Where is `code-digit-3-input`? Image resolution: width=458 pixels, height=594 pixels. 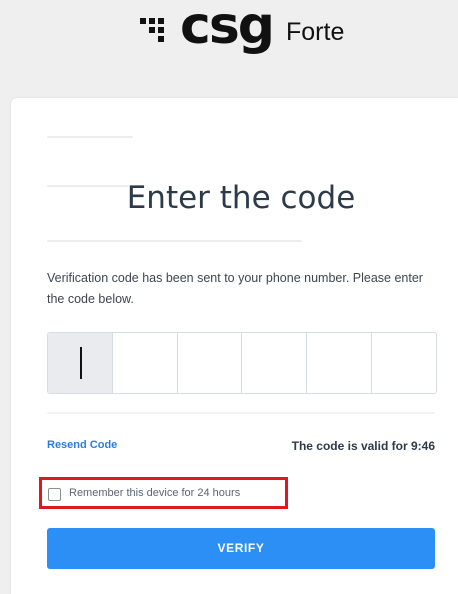 code-digit-3-input is located at coordinates (210, 363).